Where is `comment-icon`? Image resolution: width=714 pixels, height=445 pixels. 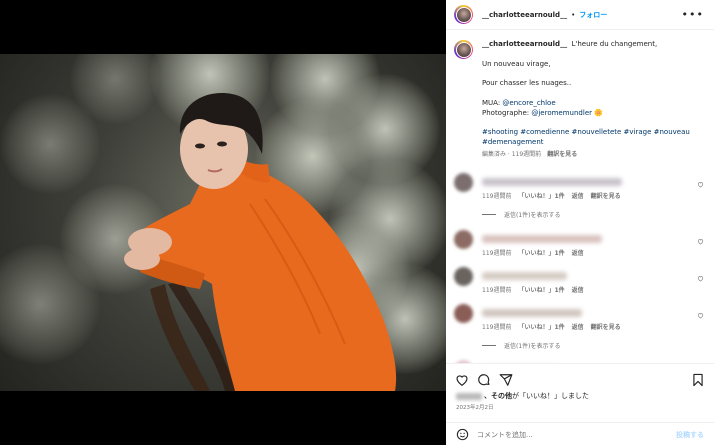 comment-icon is located at coordinates (484, 380).